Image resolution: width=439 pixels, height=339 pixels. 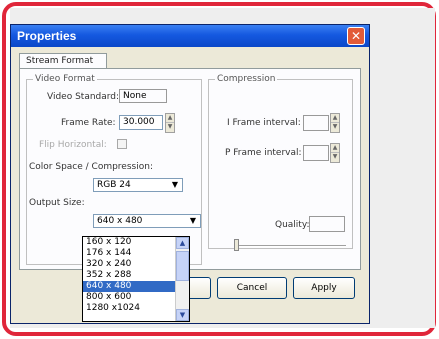 What do you see at coordinates (324, 288) in the screenshot?
I see `apply-button: Apply` at bounding box center [324, 288].